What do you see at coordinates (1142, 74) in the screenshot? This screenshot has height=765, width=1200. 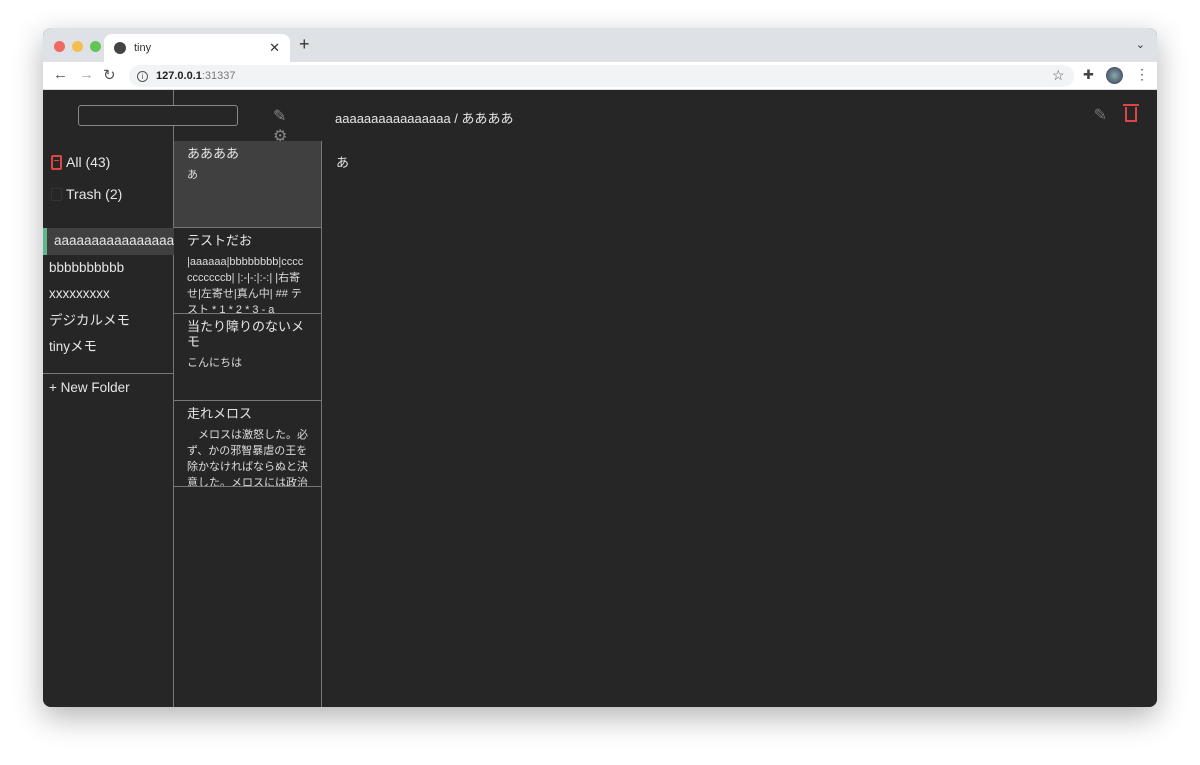 I see `menu-icon: ⋮` at bounding box center [1142, 74].